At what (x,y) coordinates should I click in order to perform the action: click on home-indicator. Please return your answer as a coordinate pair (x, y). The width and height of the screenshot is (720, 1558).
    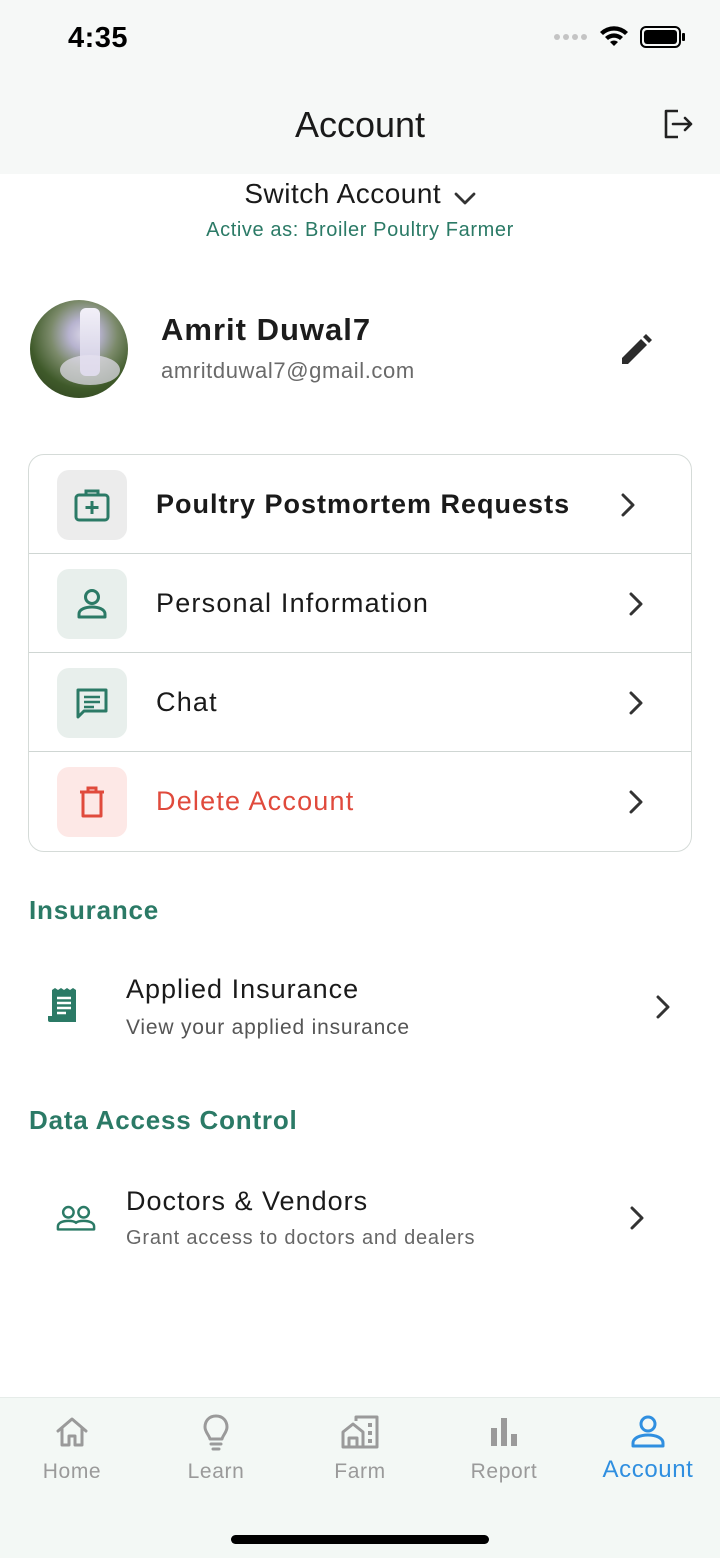
    Looking at the image, I should click on (360, 1539).